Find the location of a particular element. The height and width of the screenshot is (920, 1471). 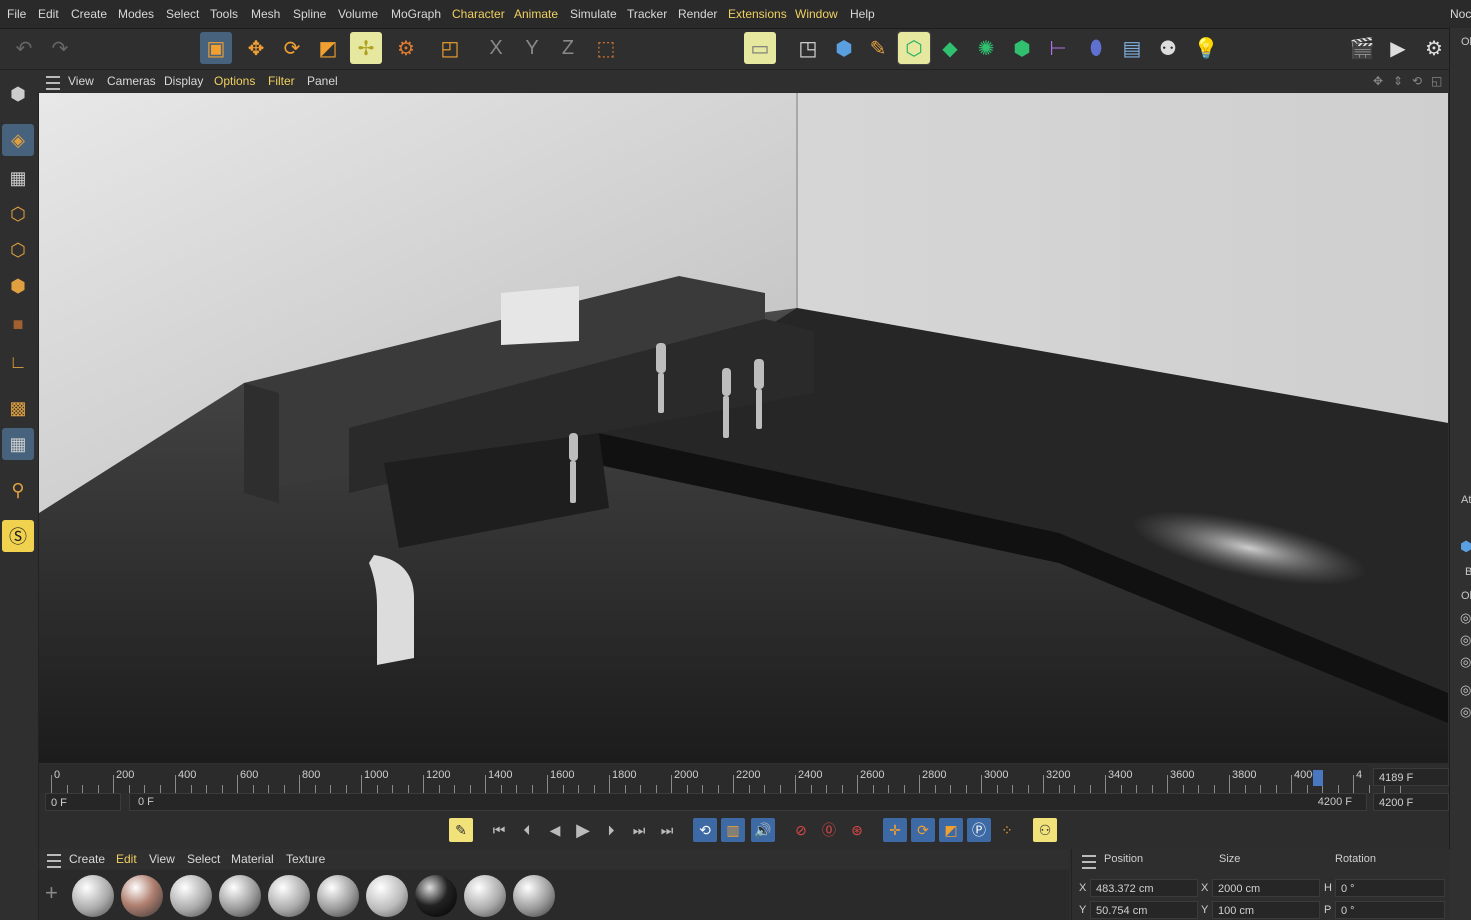

loop-icon: ⟲ is located at coordinates (705, 830).